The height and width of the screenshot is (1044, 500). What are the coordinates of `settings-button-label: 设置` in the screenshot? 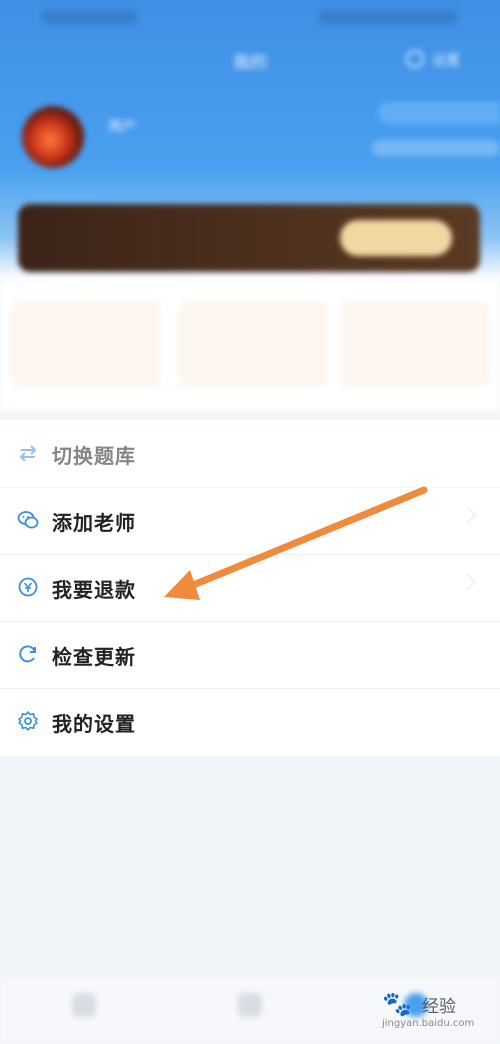 It's located at (446, 61).